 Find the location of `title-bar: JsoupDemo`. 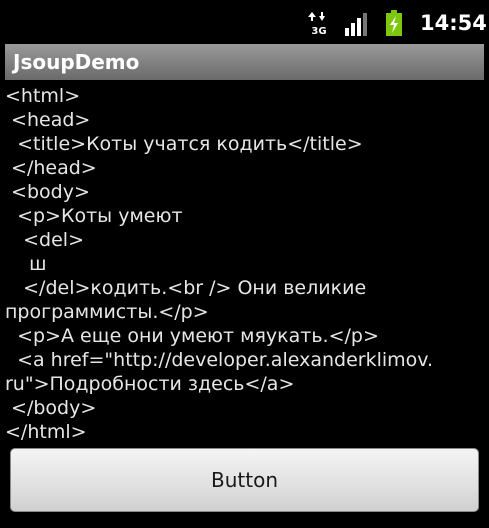

title-bar: JsoupDemo is located at coordinates (244, 62).